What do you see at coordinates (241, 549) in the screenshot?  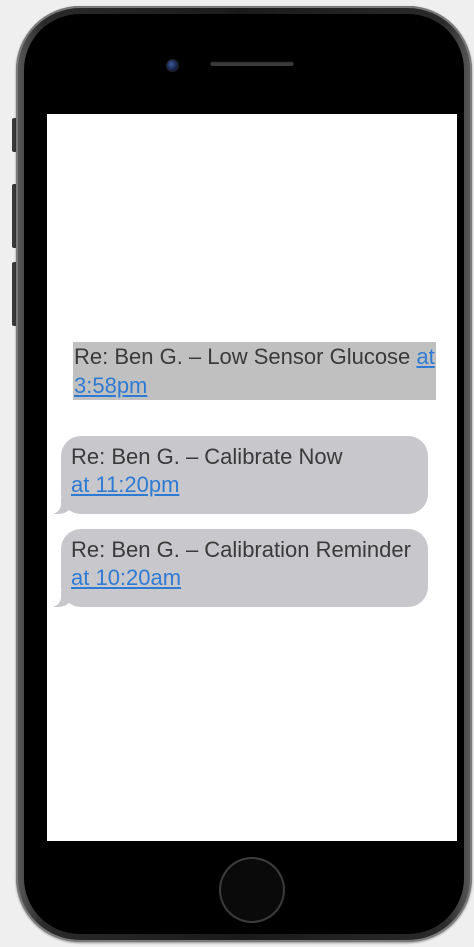 I see `message-text: Re: Ben G. – Calibration Reminder` at bounding box center [241, 549].